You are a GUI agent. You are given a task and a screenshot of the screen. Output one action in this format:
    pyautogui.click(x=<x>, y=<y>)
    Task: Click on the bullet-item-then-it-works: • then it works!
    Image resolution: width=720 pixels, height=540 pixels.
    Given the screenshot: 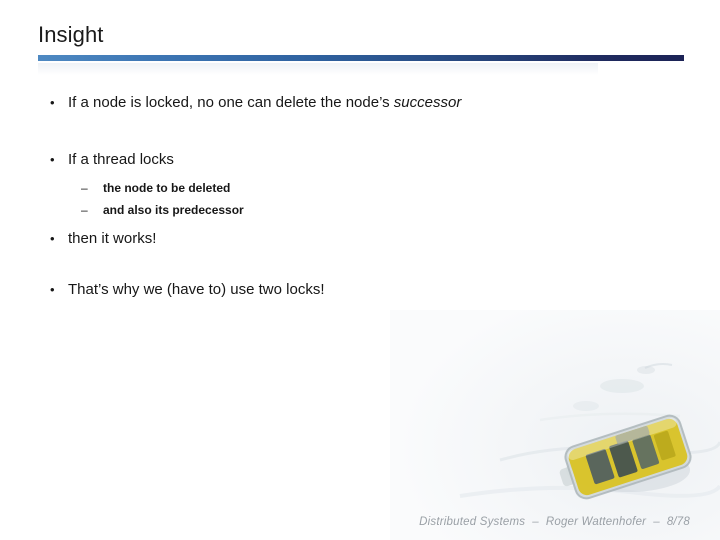 What is the action you would take?
    pyautogui.click(x=360, y=238)
    